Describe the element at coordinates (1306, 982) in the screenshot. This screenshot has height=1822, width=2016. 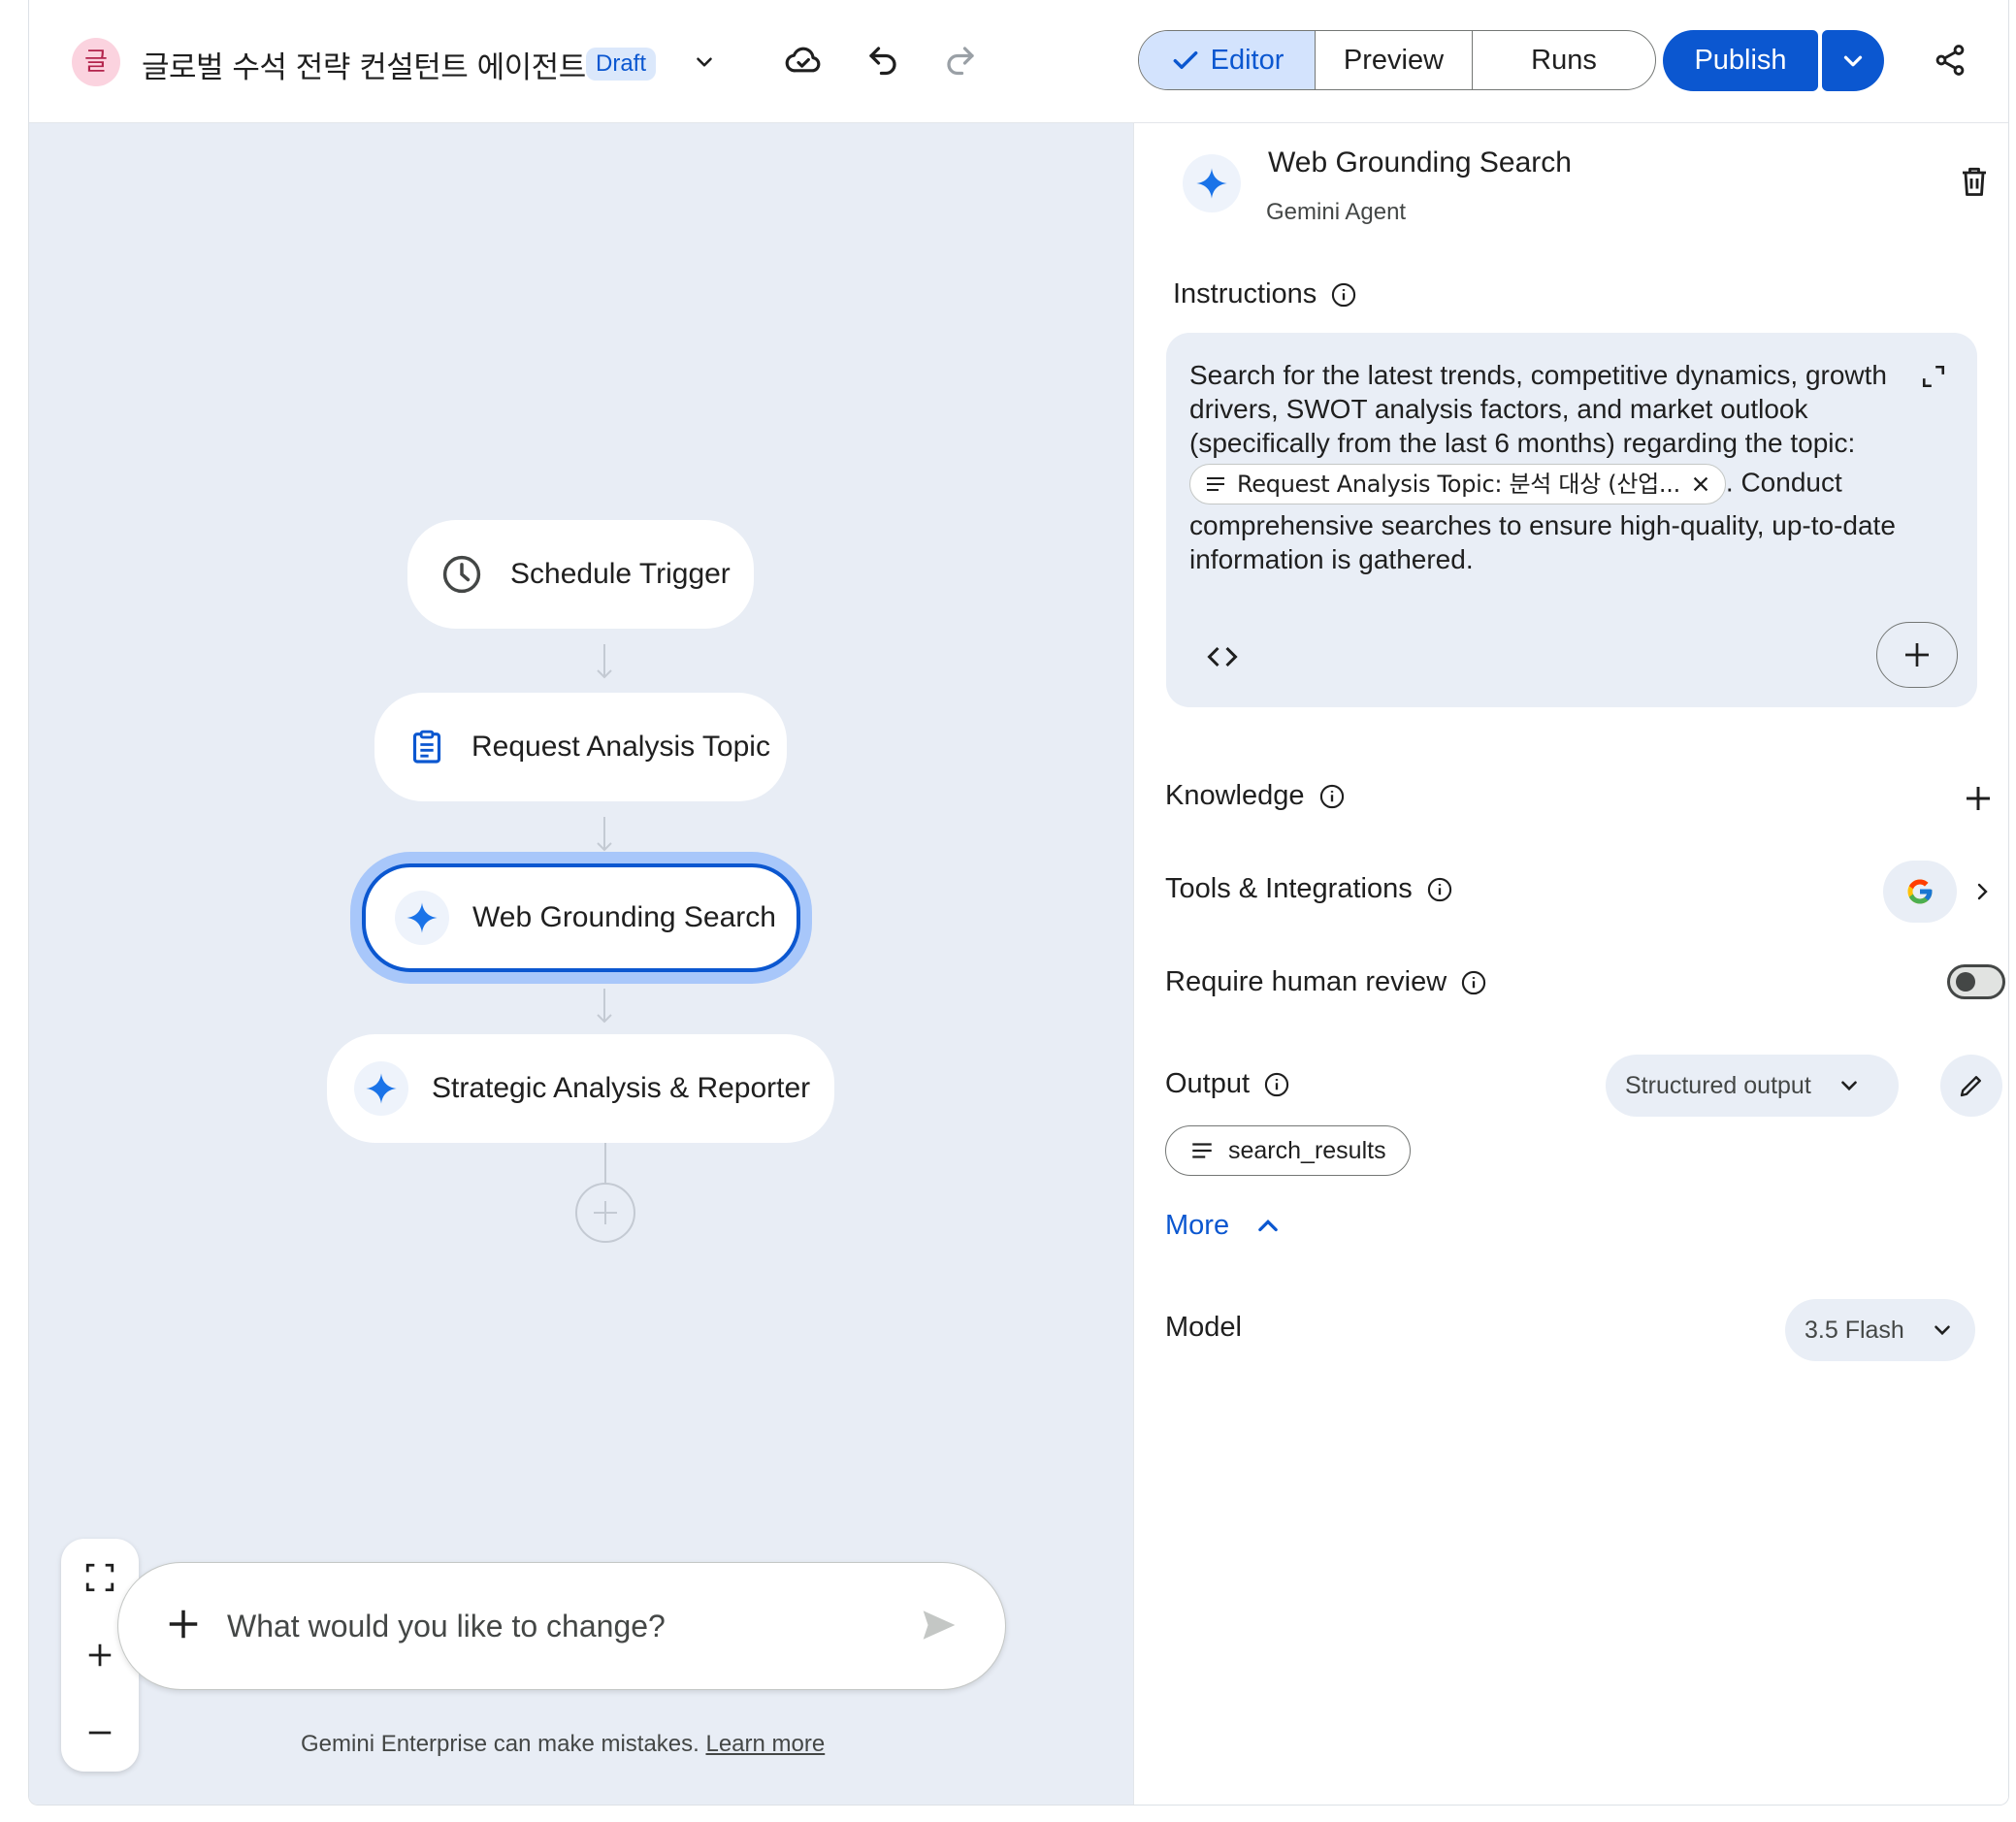
I see `human-review-label-text: Require human review` at that location.